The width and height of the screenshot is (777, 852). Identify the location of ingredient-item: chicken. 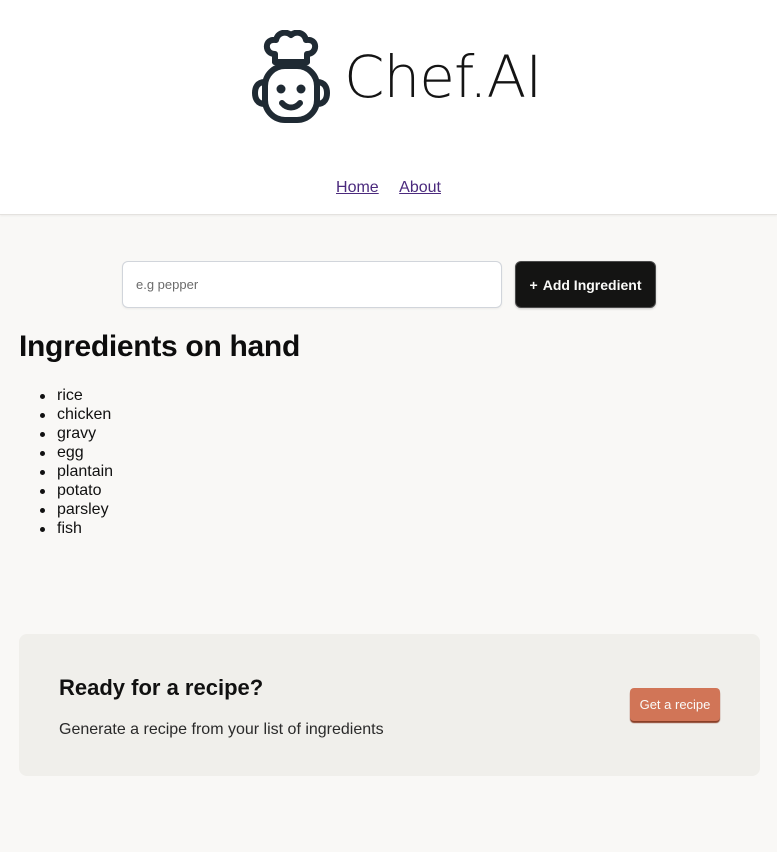
(75, 414).